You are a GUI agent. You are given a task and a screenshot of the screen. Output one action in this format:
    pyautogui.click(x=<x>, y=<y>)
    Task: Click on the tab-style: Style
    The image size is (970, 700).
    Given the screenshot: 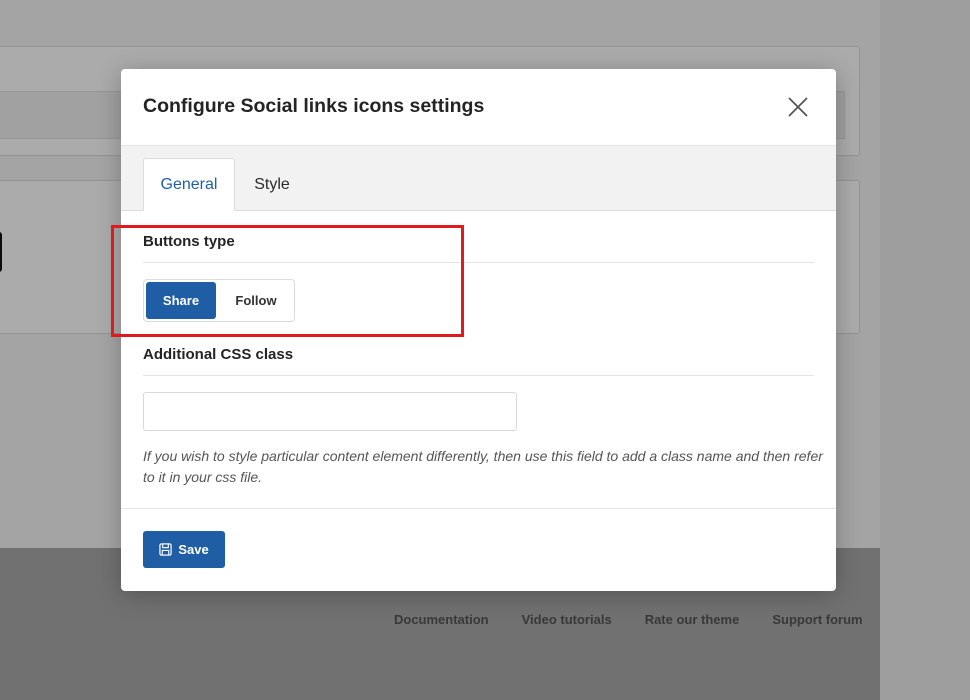 What is the action you would take?
    pyautogui.click(x=272, y=184)
    